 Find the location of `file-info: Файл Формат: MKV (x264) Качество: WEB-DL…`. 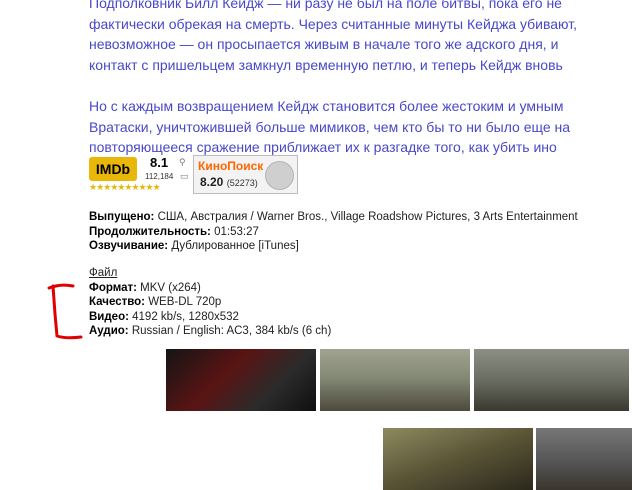

file-info: Файл Формат: MKV (x264) Качество: WEB-DL… is located at coordinates (210, 302).